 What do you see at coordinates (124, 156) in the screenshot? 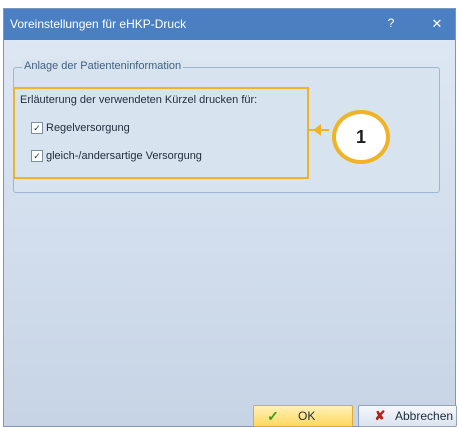
I see `checkbox-label-andersartige: gleich-/andersartige Versorgung` at bounding box center [124, 156].